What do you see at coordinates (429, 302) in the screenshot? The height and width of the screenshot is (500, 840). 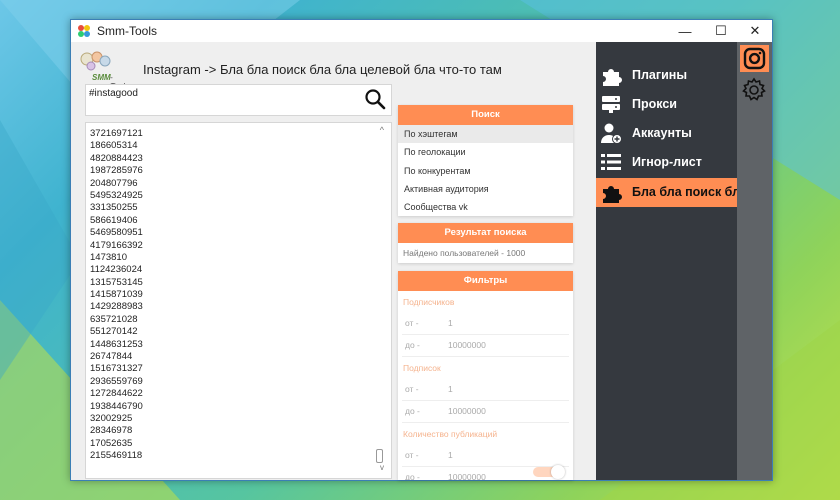 I see `filter-category-label: Подписчиков` at bounding box center [429, 302].